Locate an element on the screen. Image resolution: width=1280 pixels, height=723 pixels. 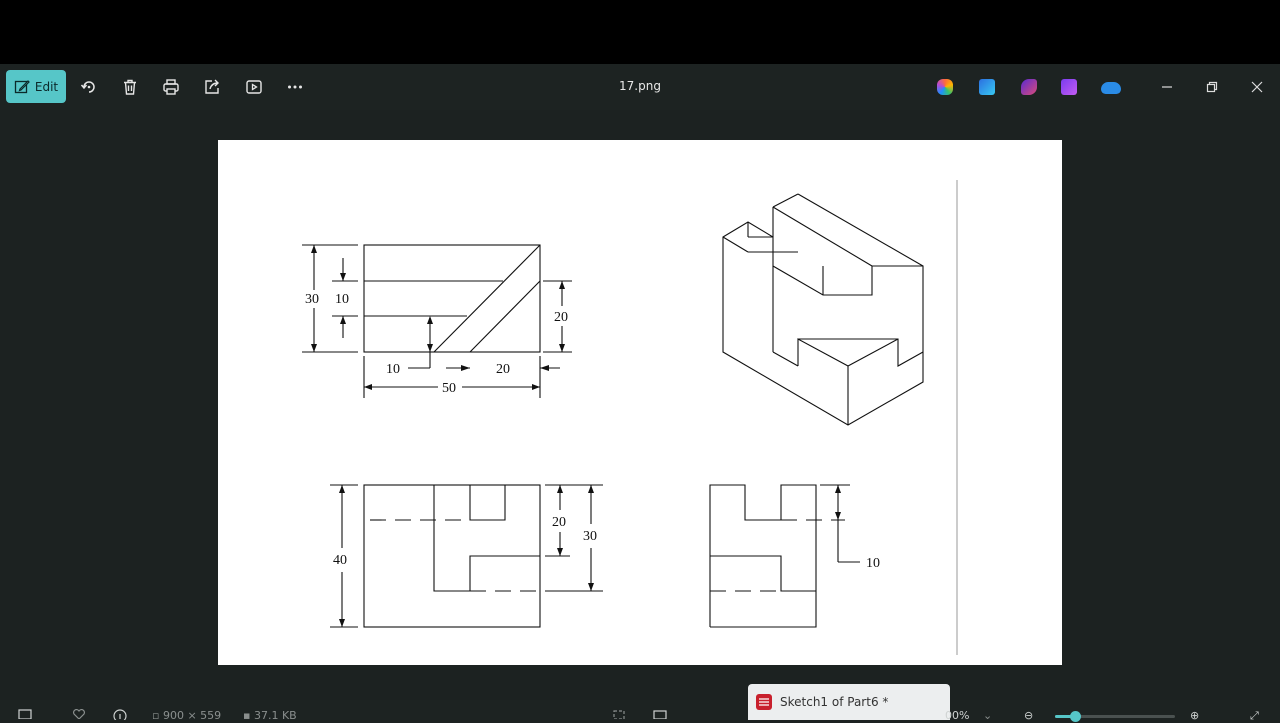
zoom-in-button: ⊕ is located at coordinates (1194, 715).